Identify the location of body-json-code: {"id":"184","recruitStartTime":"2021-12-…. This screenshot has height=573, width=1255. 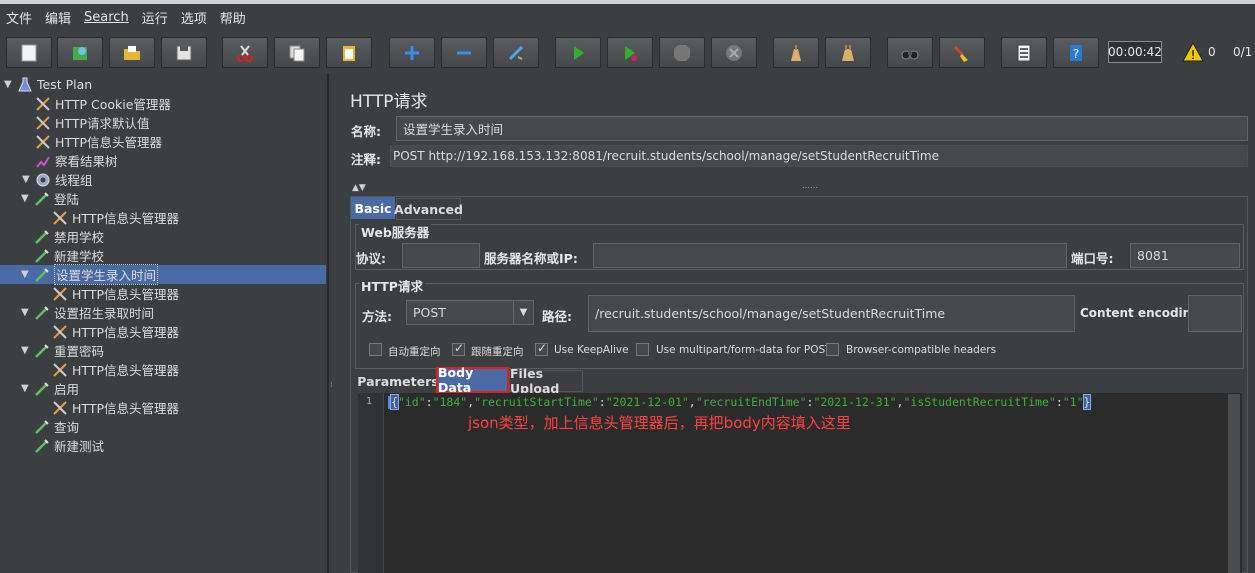
(740, 402).